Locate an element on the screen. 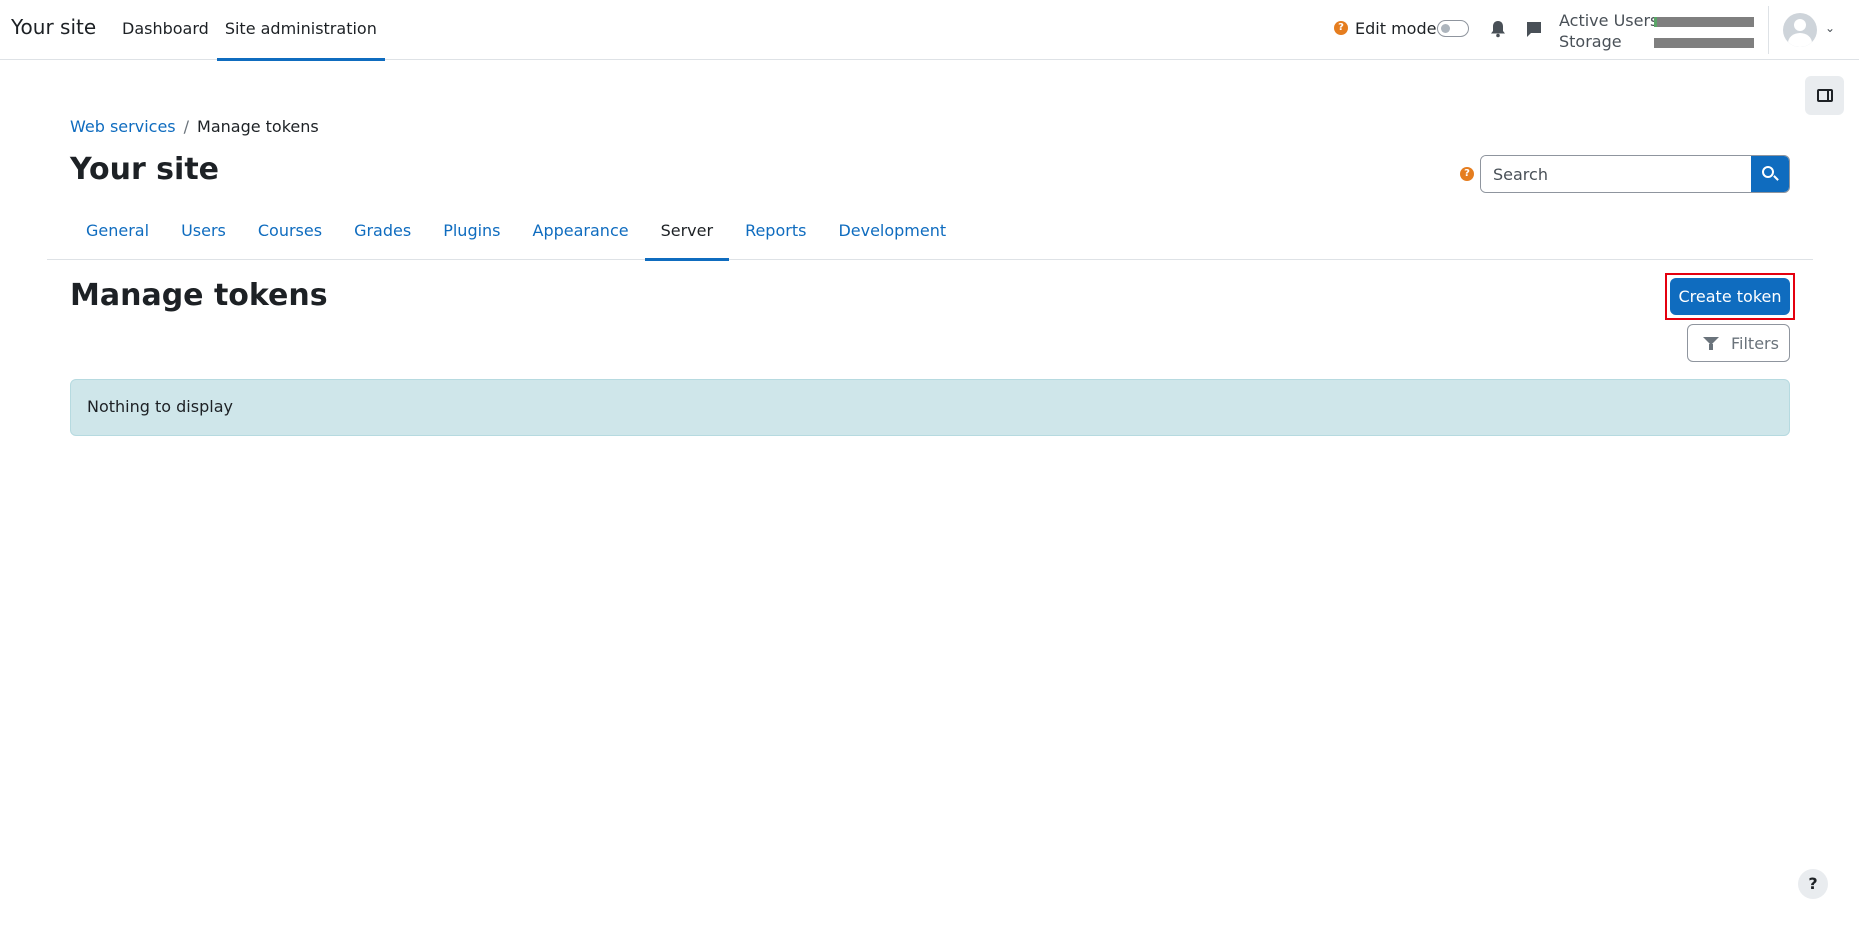 This screenshot has height=929, width=1859. site-brand-link: Your site is located at coordinates (53, 27).